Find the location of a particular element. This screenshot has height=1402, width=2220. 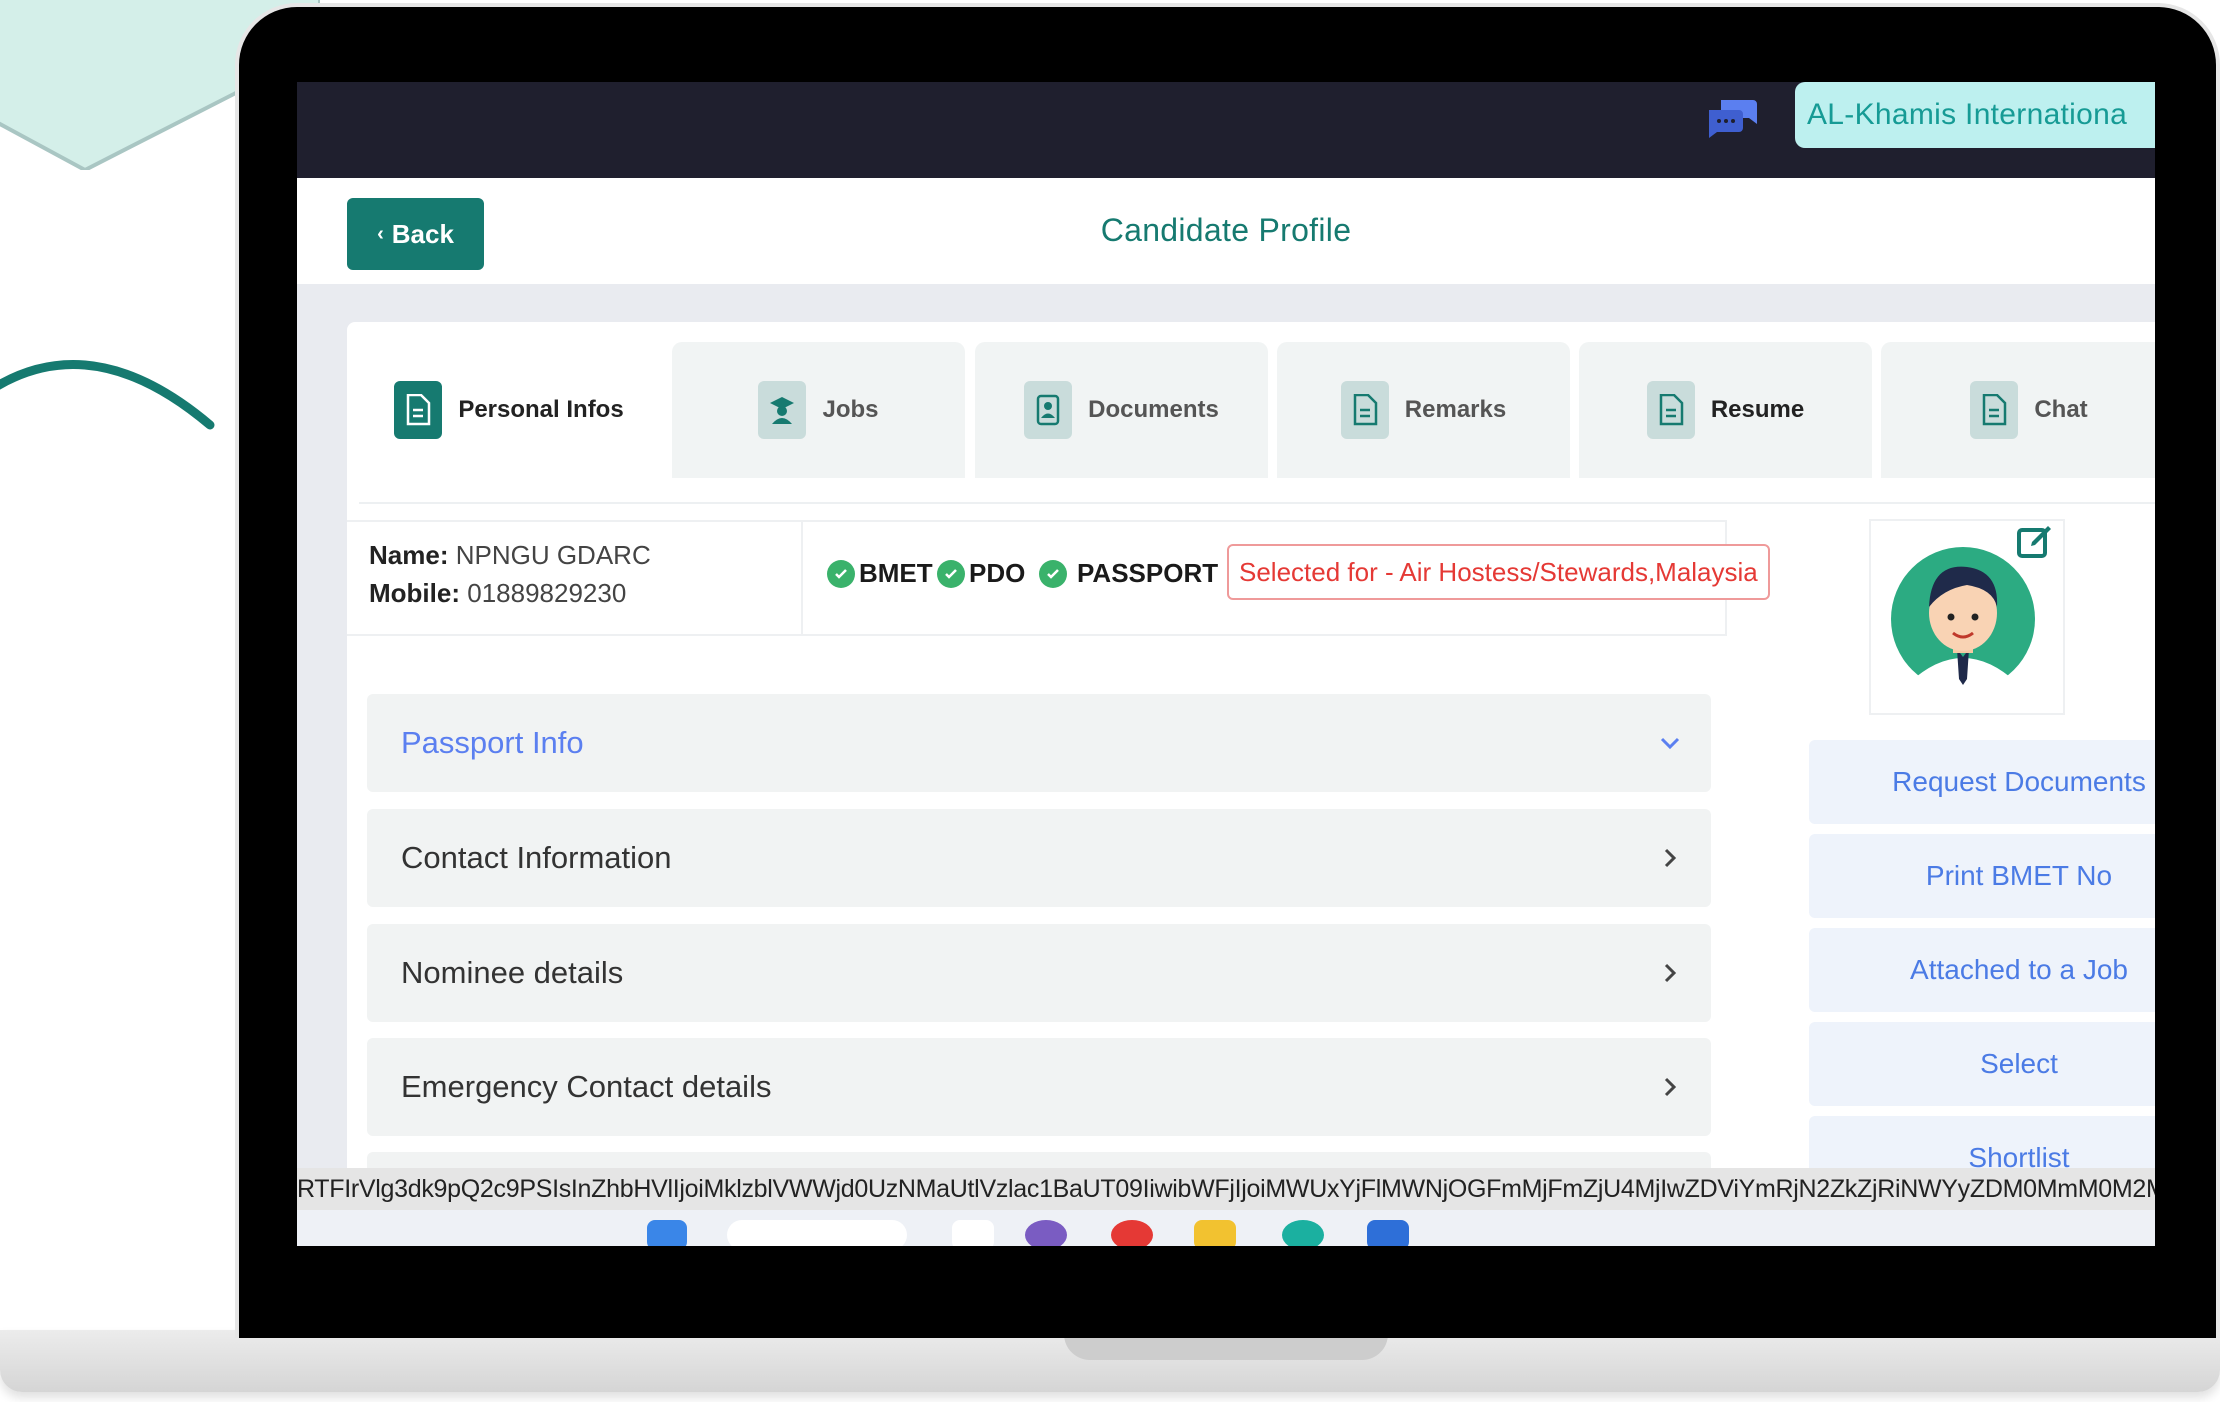

candidate-name-row: Name: NPNGU GDARC is located at coordinates (585, 555).